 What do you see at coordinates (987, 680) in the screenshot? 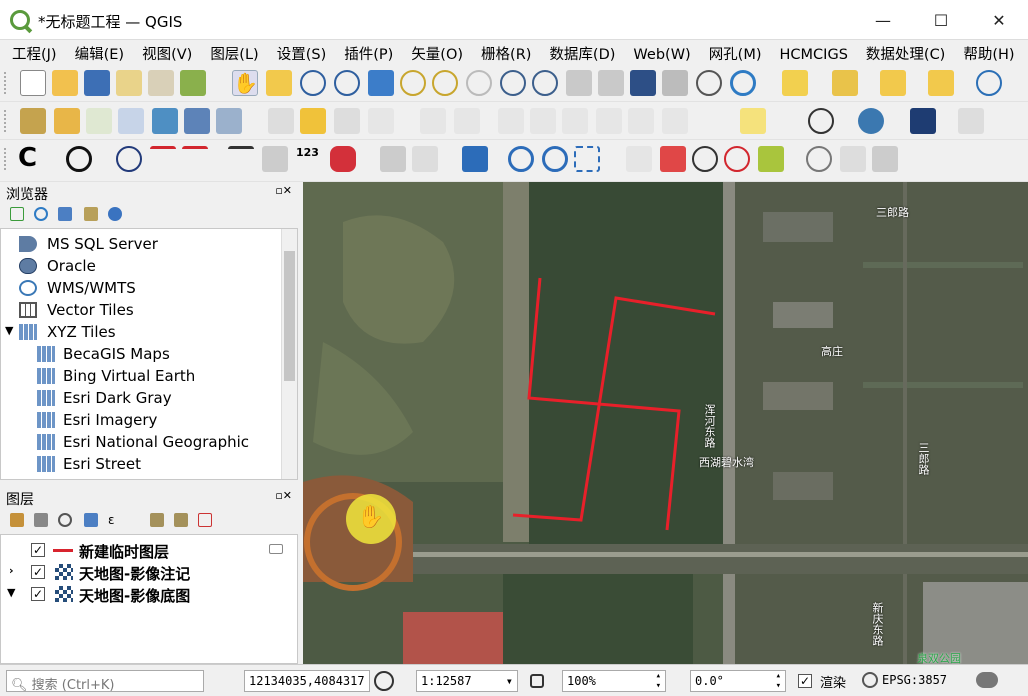
I see `messages-icon` at bounding box center [987, 680].